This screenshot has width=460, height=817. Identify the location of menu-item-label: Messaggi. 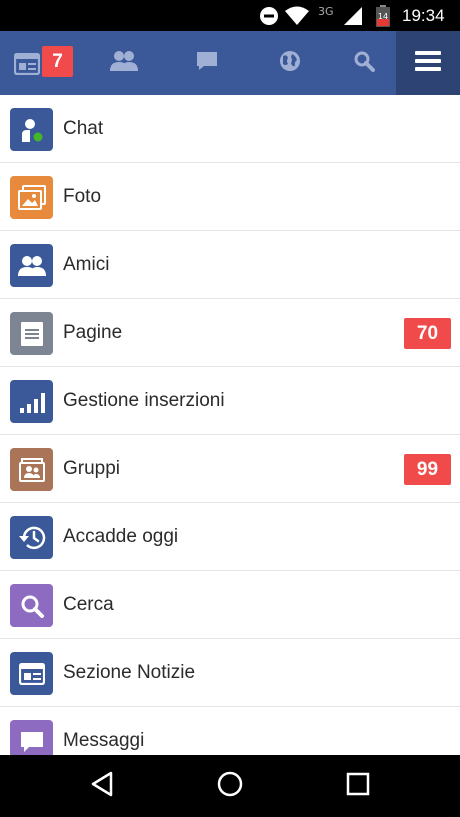
(104, 740).